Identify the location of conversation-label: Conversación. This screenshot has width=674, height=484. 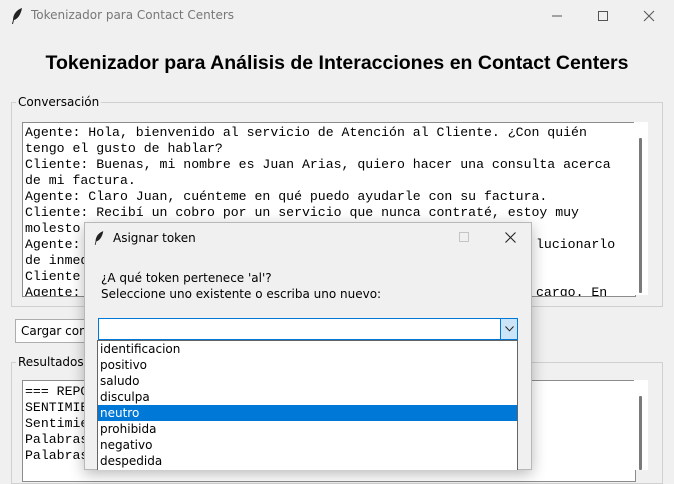
(59, 102).